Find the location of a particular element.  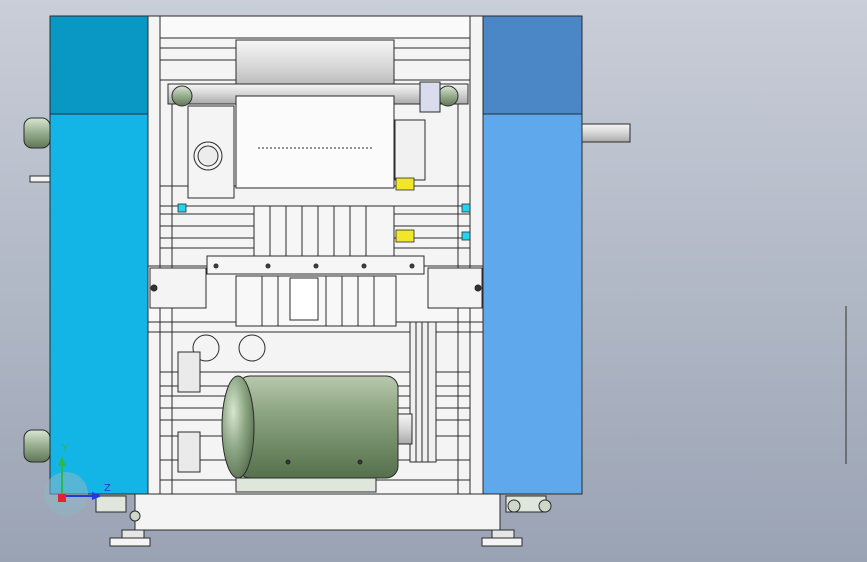

left-side-panel is located at coordinates (99, 255).